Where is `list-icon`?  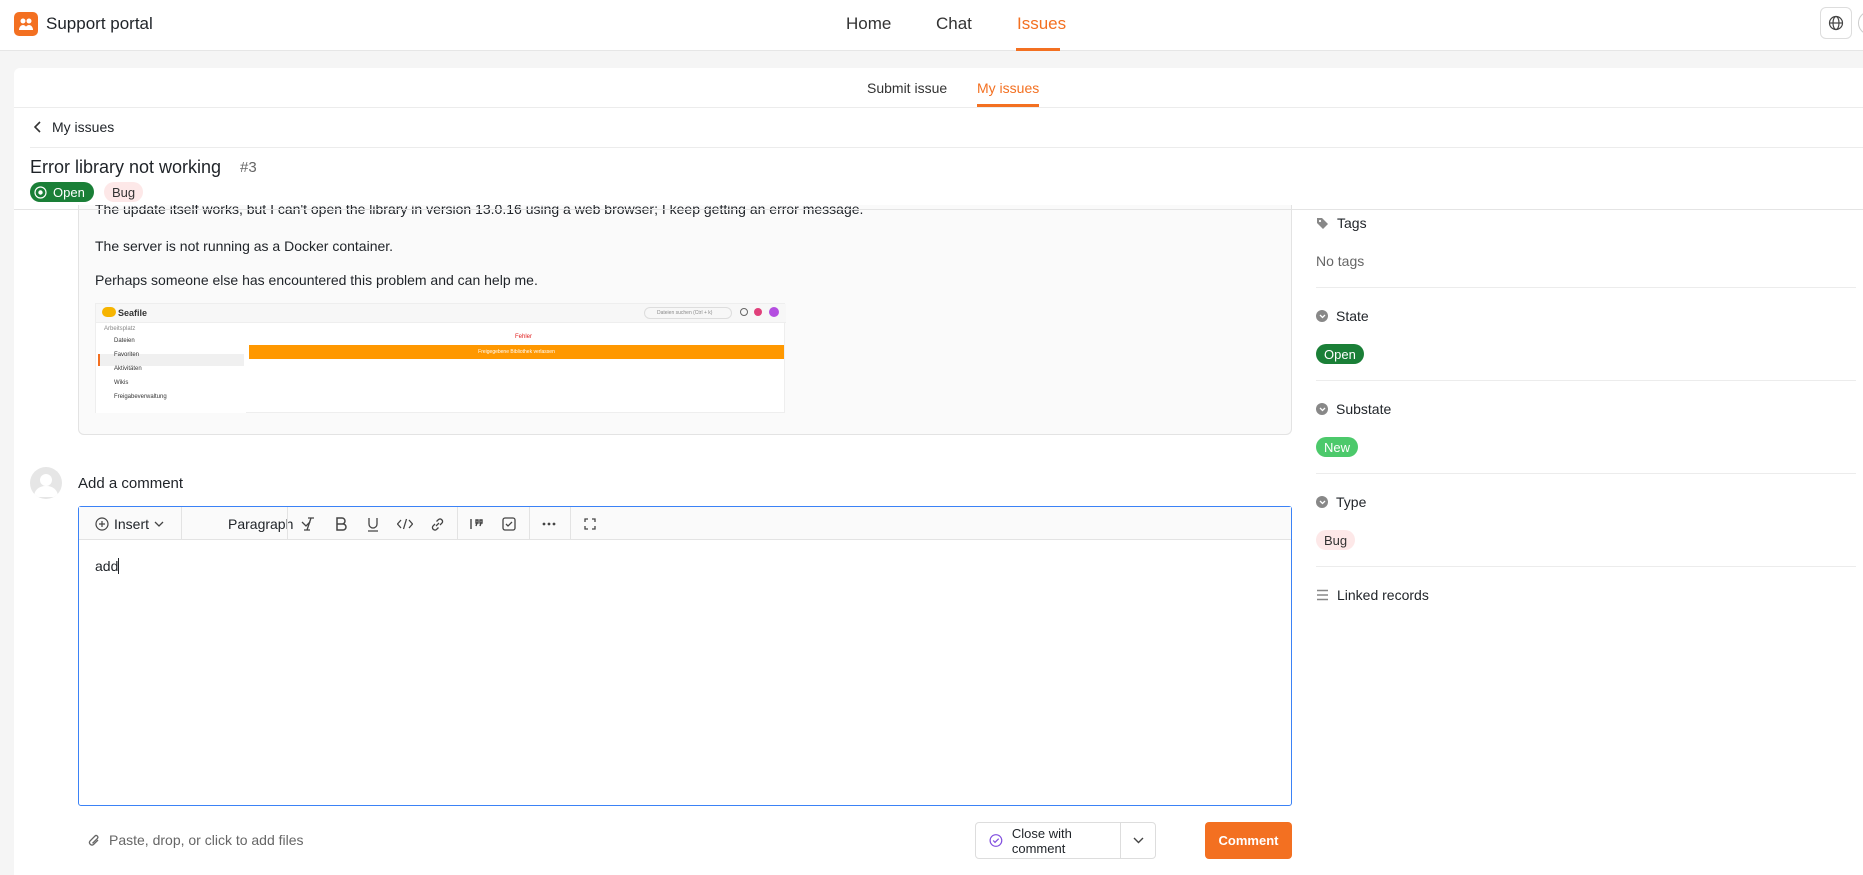
list-icon is located at coordinates (1322, 595).